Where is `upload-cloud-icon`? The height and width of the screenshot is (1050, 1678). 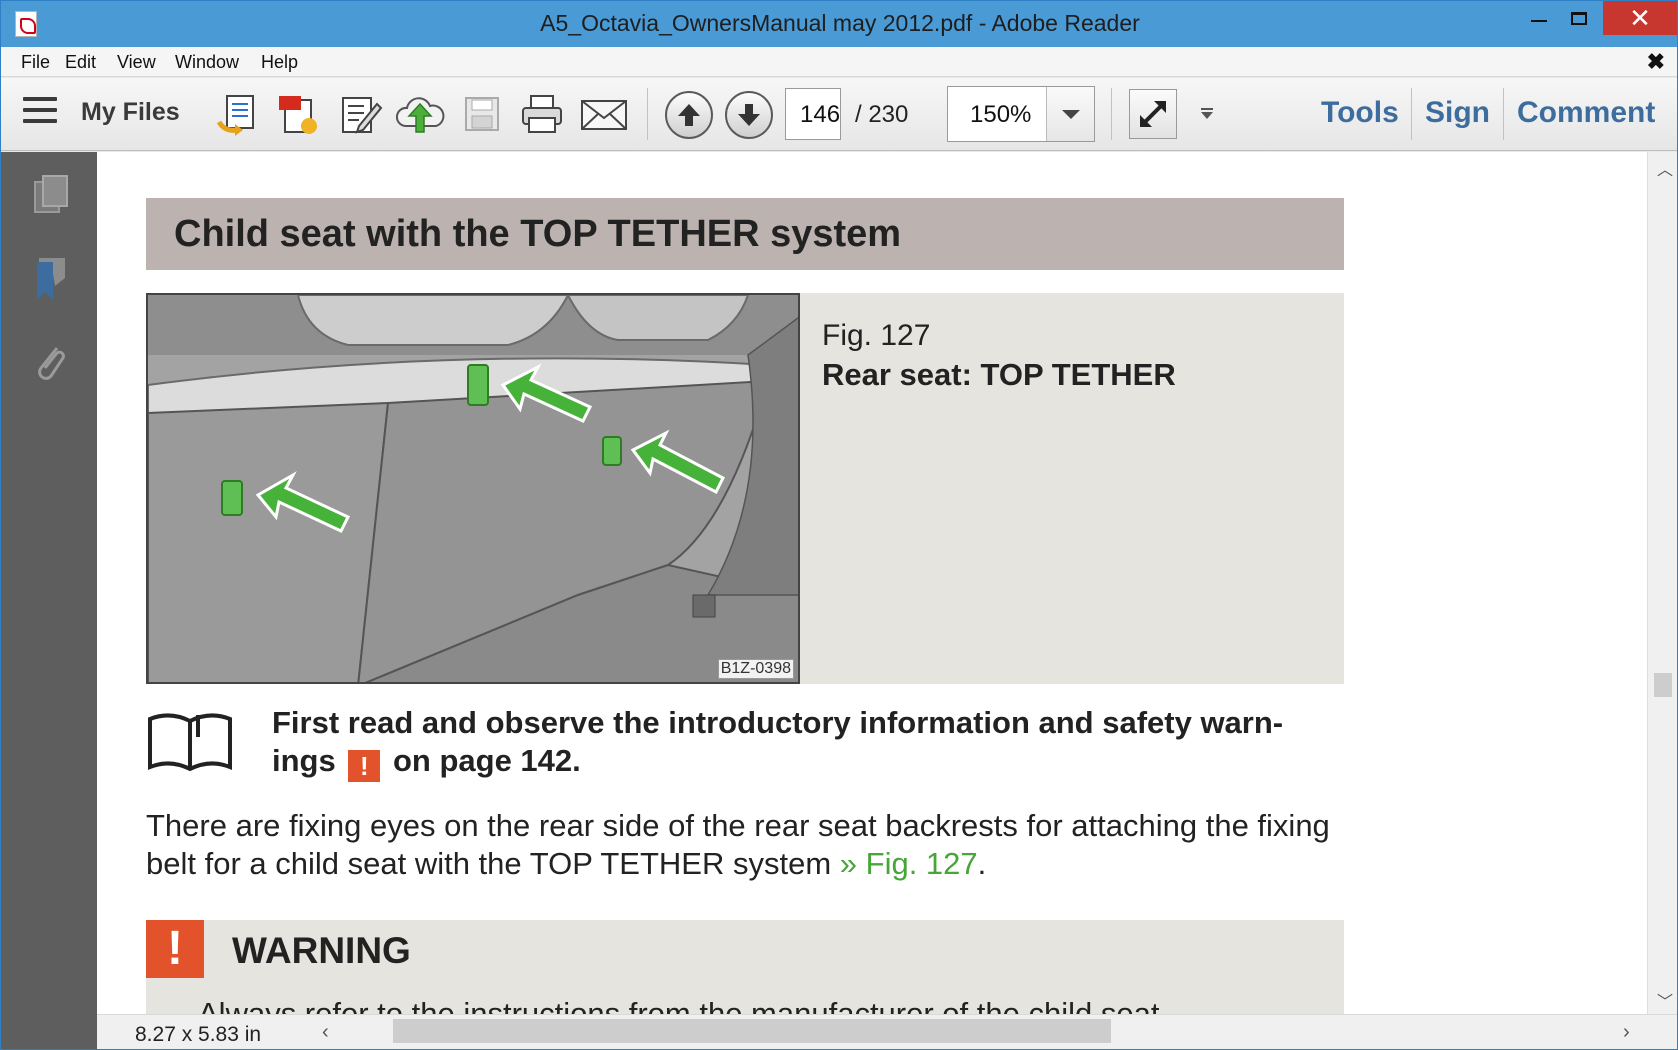
upload-cloud-icon is located at coordinates (420, 114).